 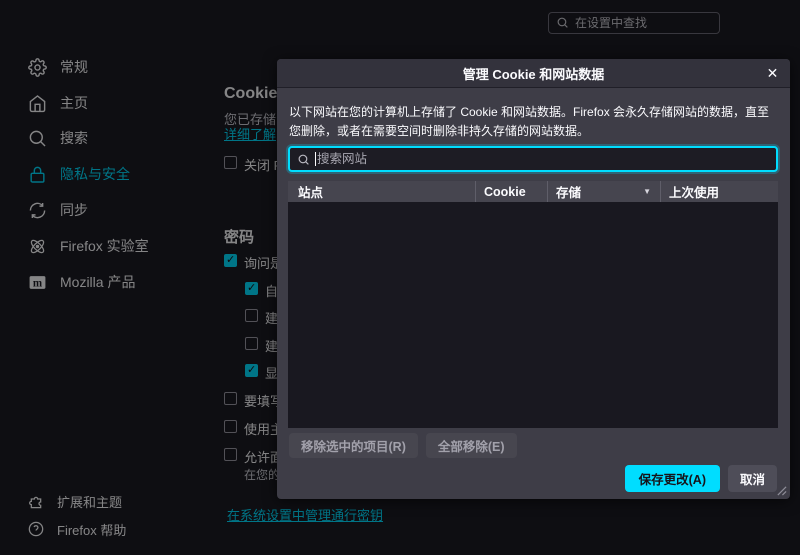 What do you see at coordinates (719, 191) in the screenshot?
I see `column-header-last-used: 上次使用` at bounding box center [719, 191].